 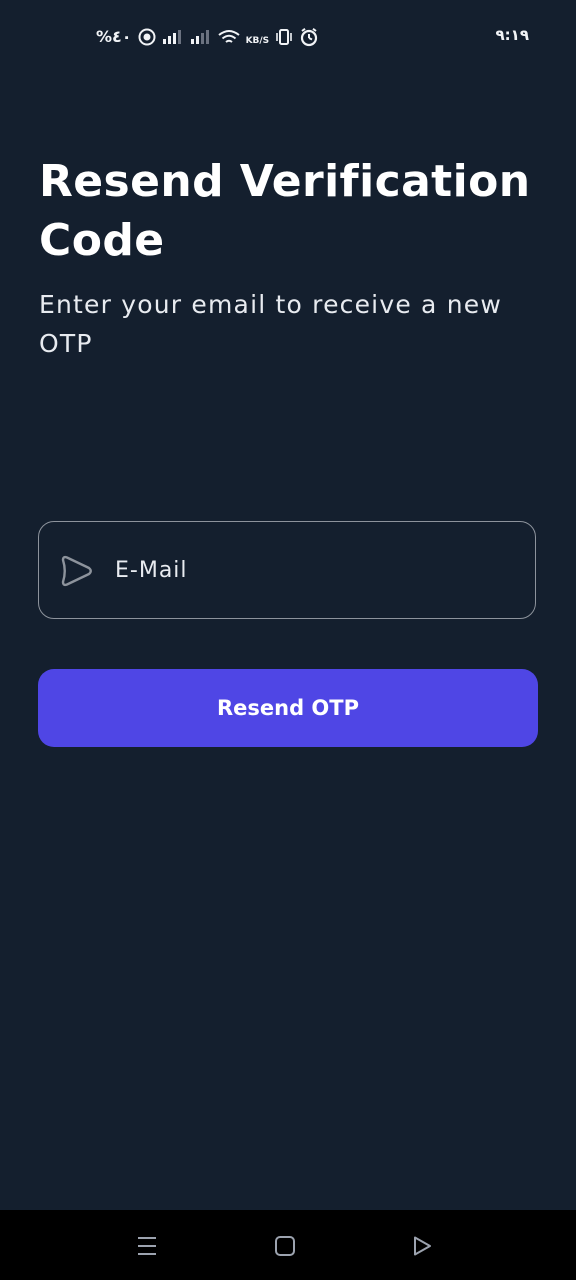 I want to click on data-speed-unit: KB/S, so click(x=257, y=40).